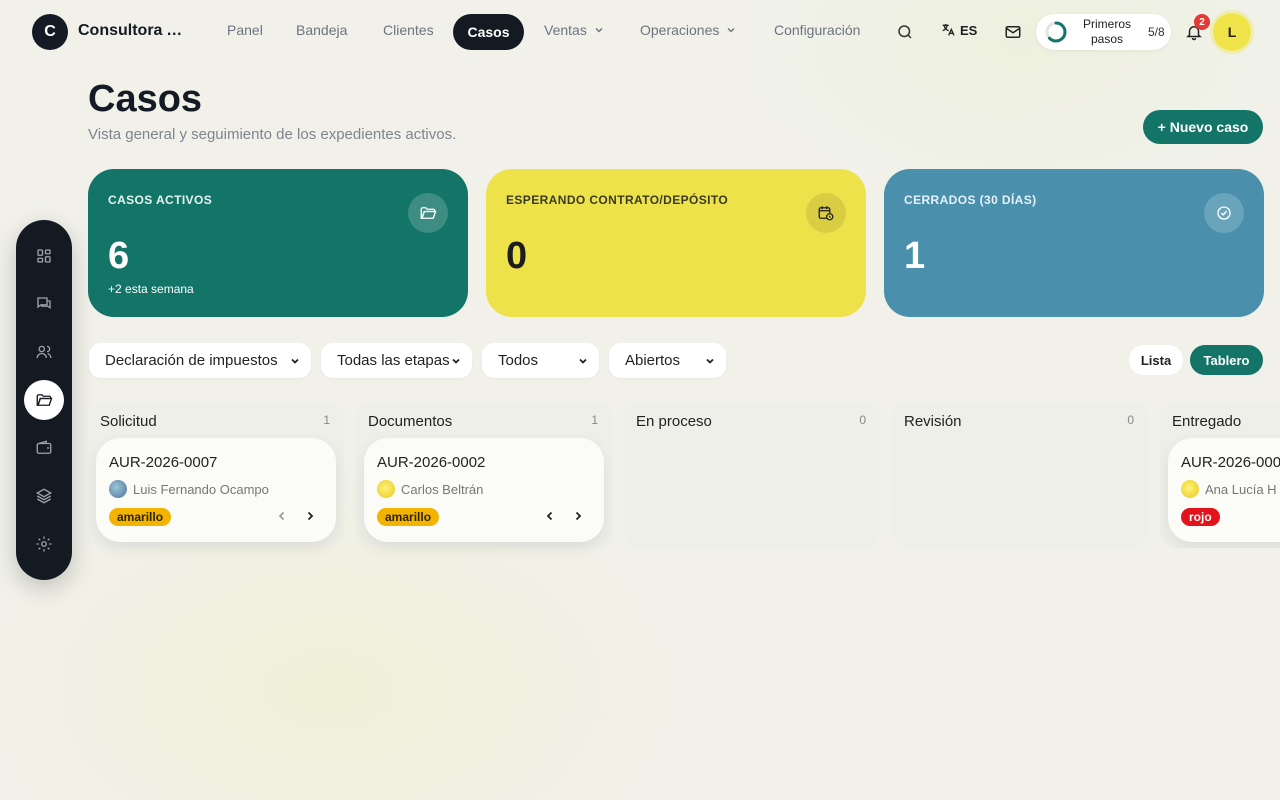  I want to click on client-name: Ana Lucía H, so click(1241, 489).